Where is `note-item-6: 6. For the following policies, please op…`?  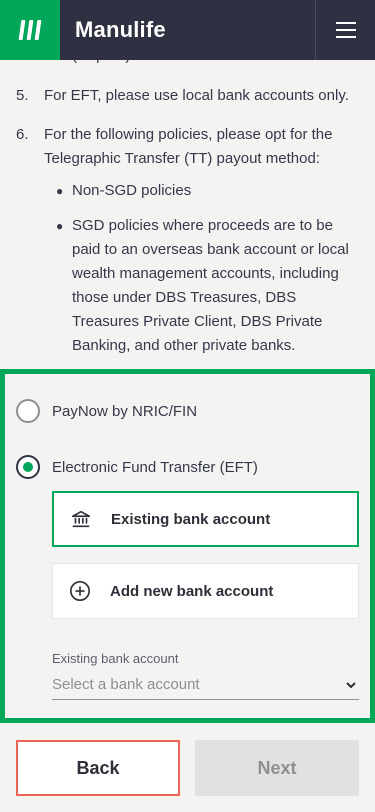
note-item-6: 6. For the following policies, please op… is located at coordinates (188, 147).